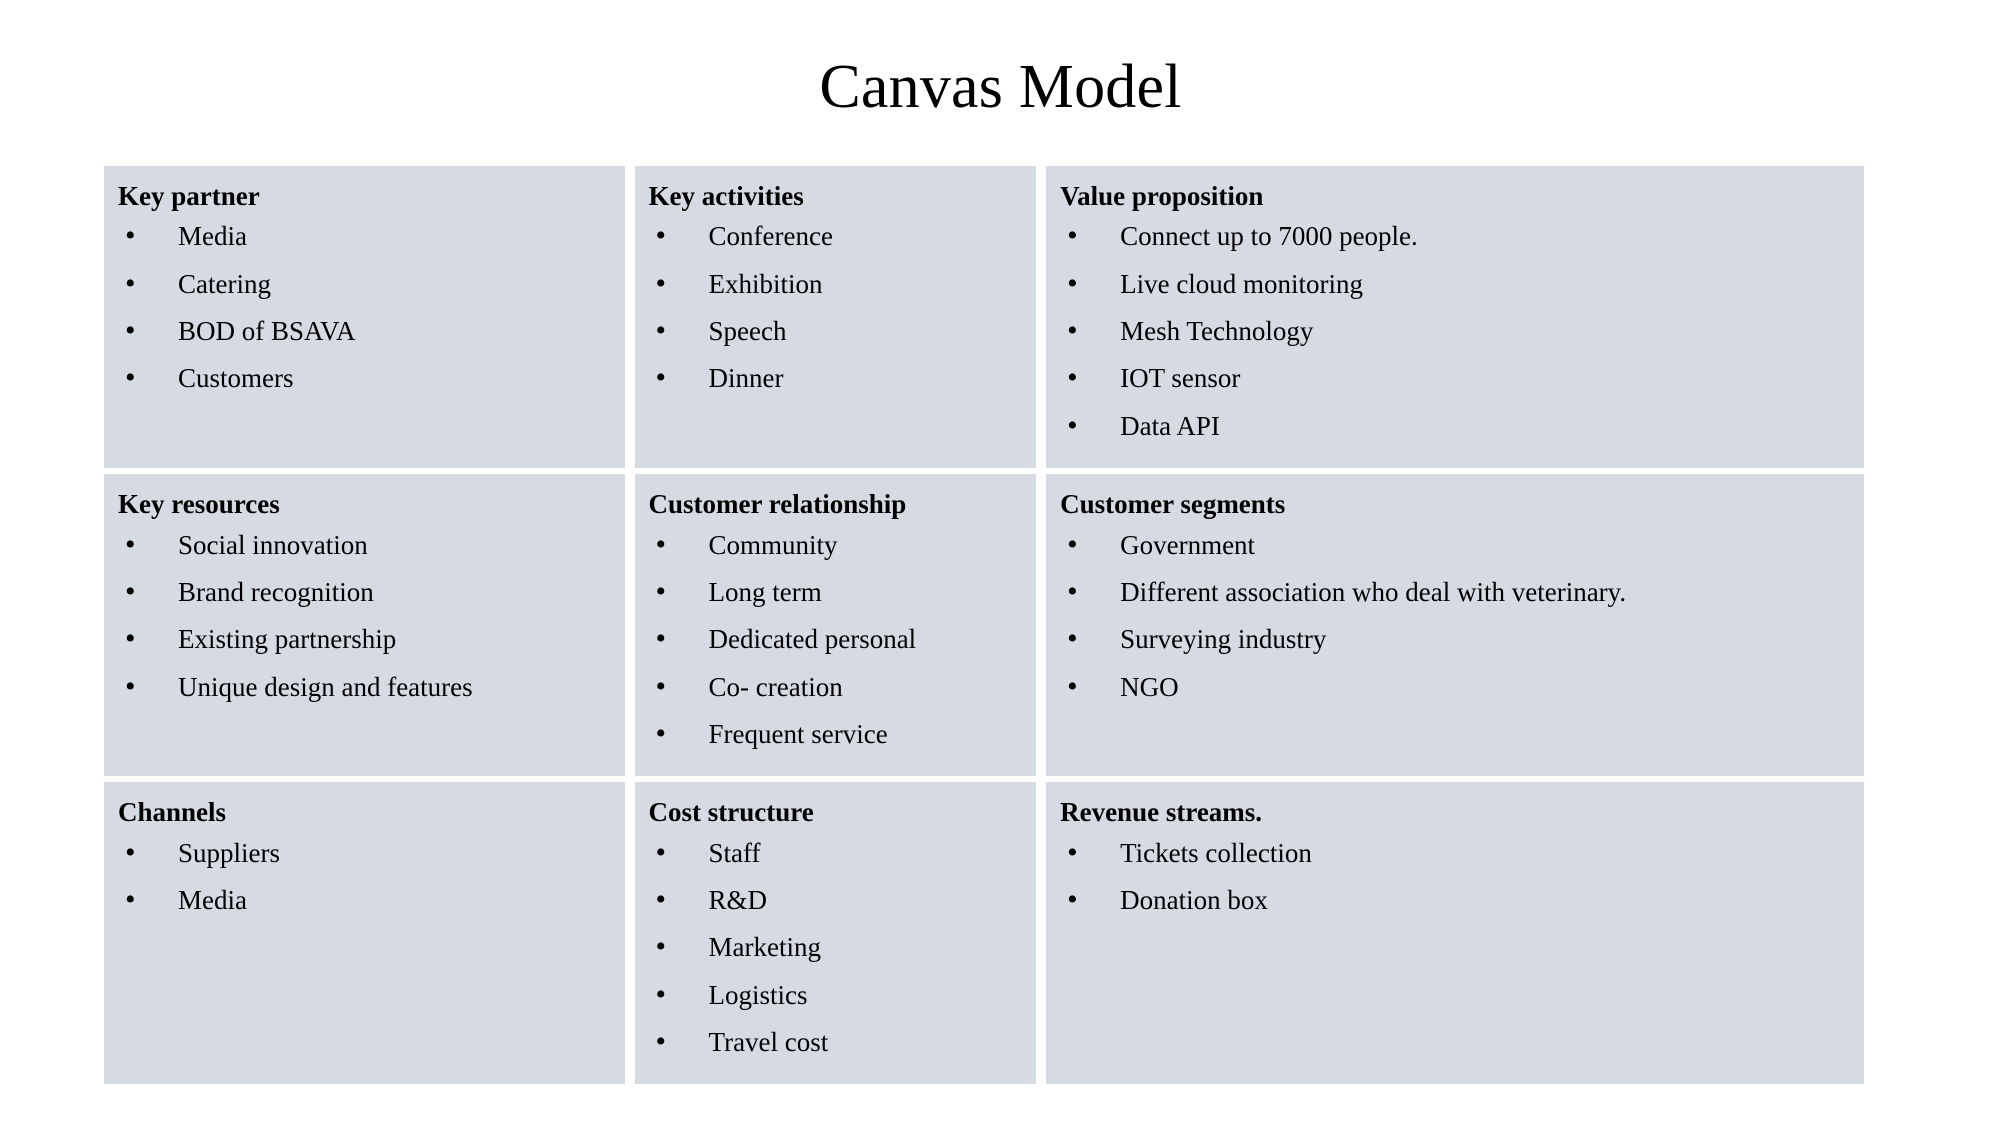  Describe the element at coordinates (768, 1042) in the screenshot. I see `list-item-label: Travel cost` at that location.